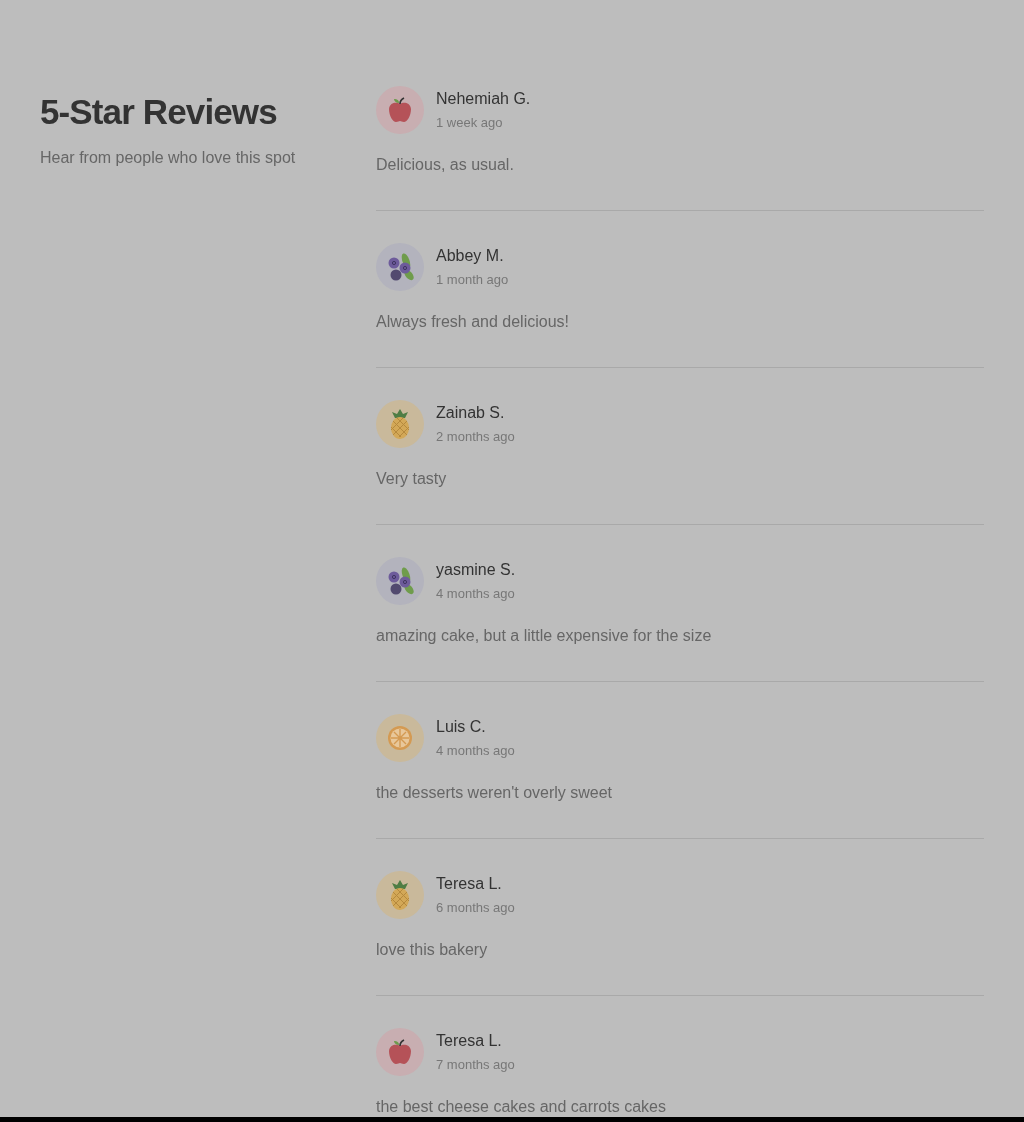  What do you see at coordinates (475, 908) in the screenshot?
I see `review-date: 6 months ago` at bounding box center [475, 908].